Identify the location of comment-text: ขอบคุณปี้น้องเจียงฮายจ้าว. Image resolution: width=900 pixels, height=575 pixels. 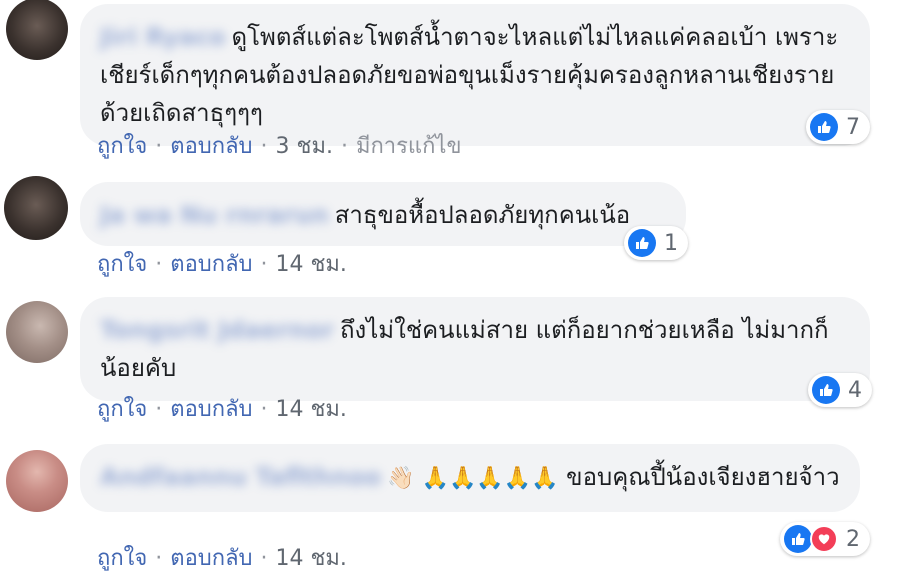
(703, 477).